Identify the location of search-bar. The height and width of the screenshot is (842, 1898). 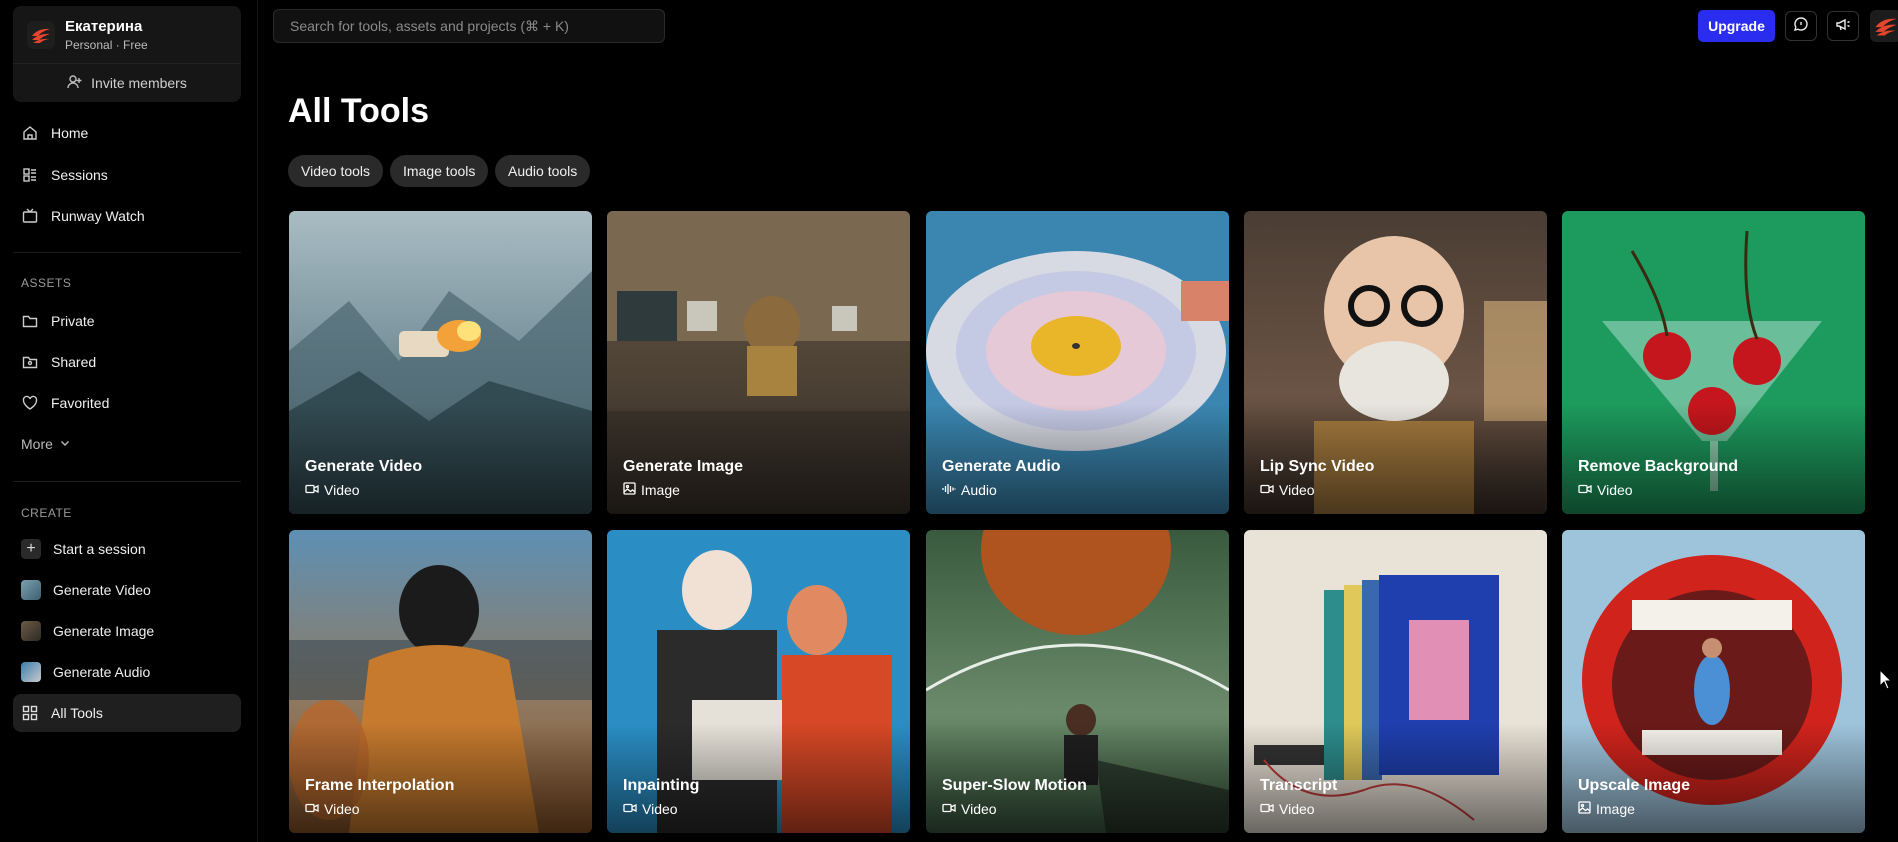
(469, 26).